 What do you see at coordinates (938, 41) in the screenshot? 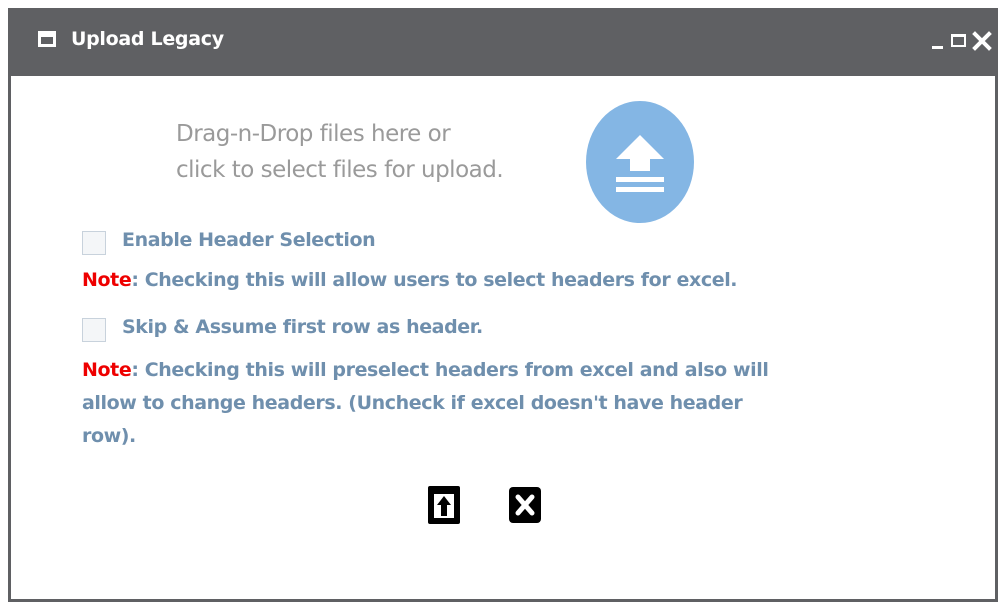
I see `minimize-icon` at bounding box center [938, 41].